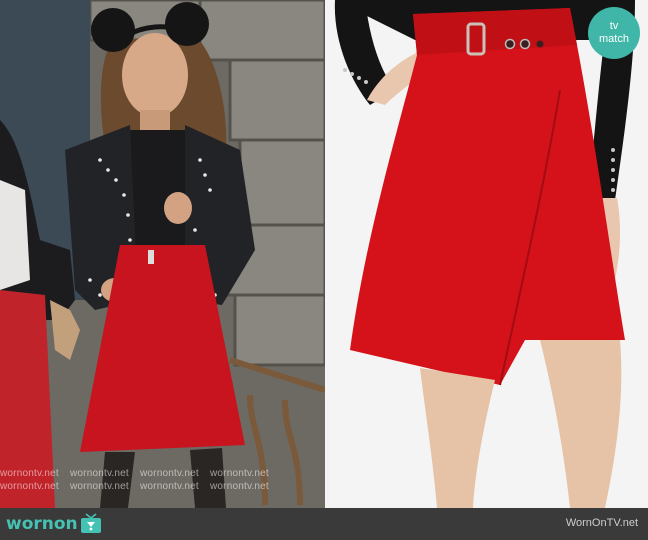 The width and height of the screenshot is (648, 540). Describe the element at coordinates (614, 39) in the screenshot. I see `badge-line2: match` at that location.